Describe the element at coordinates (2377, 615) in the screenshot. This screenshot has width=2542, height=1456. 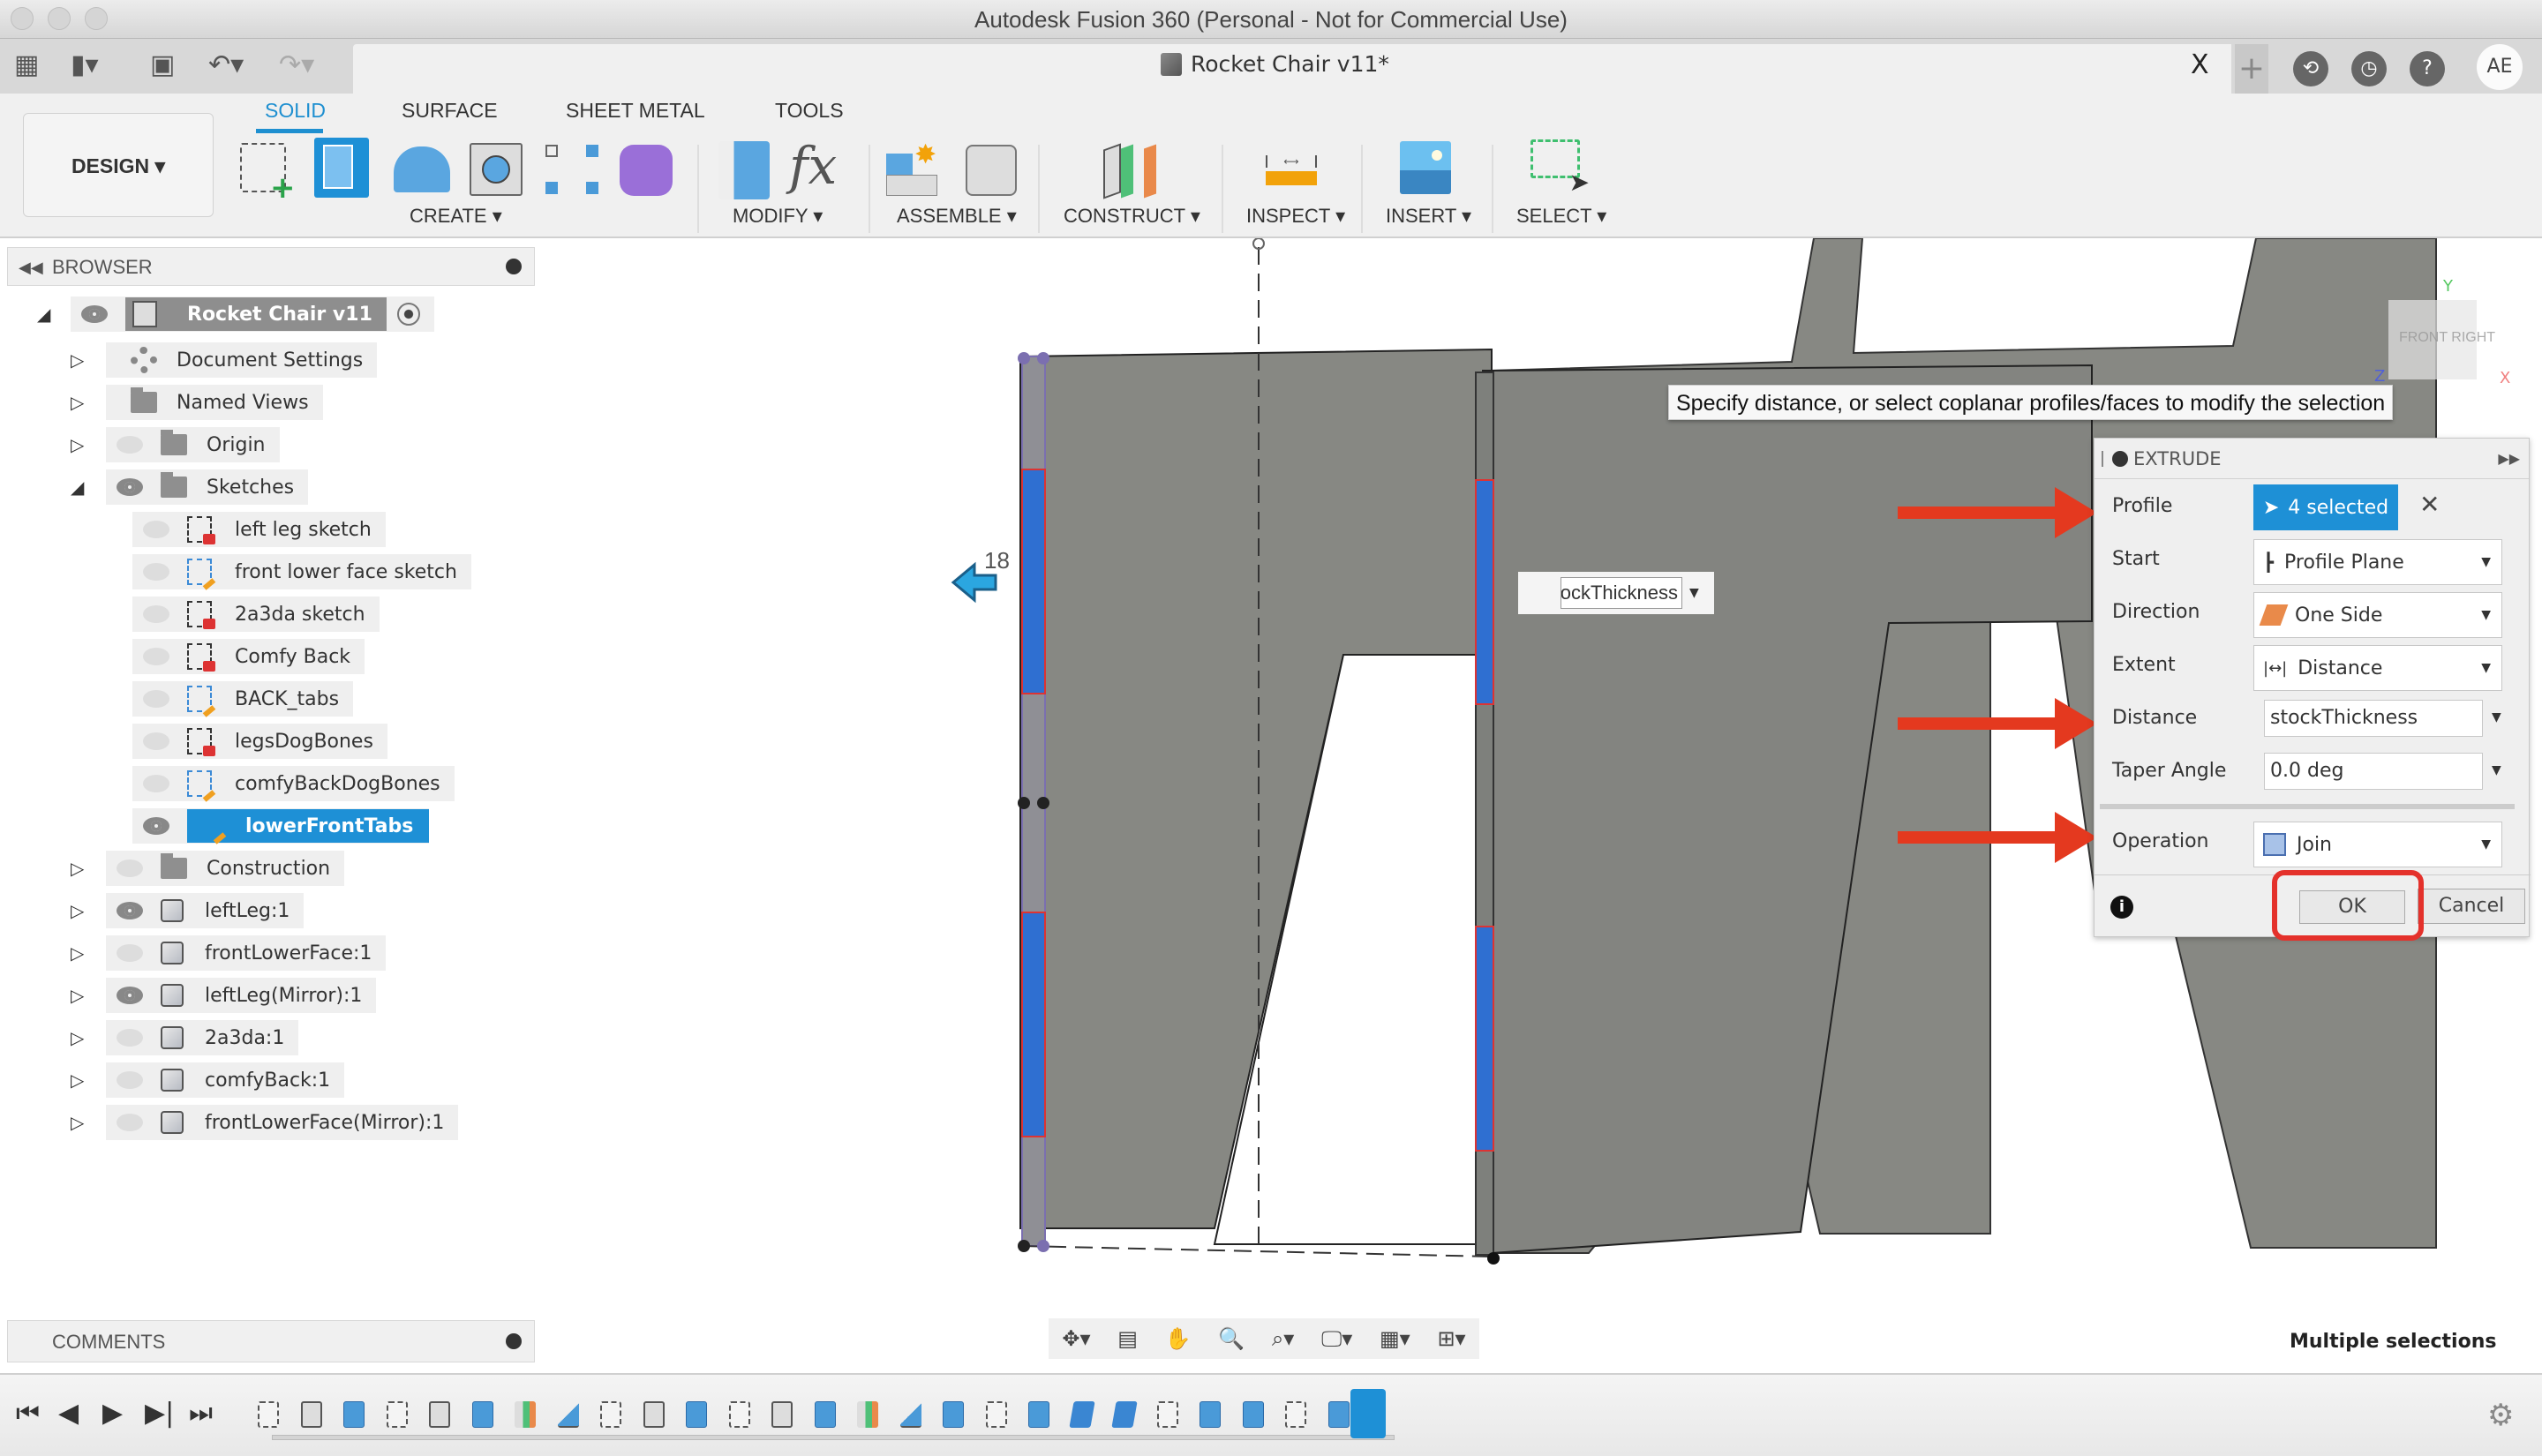
I see `direction-select: One Side ▼` at that location.